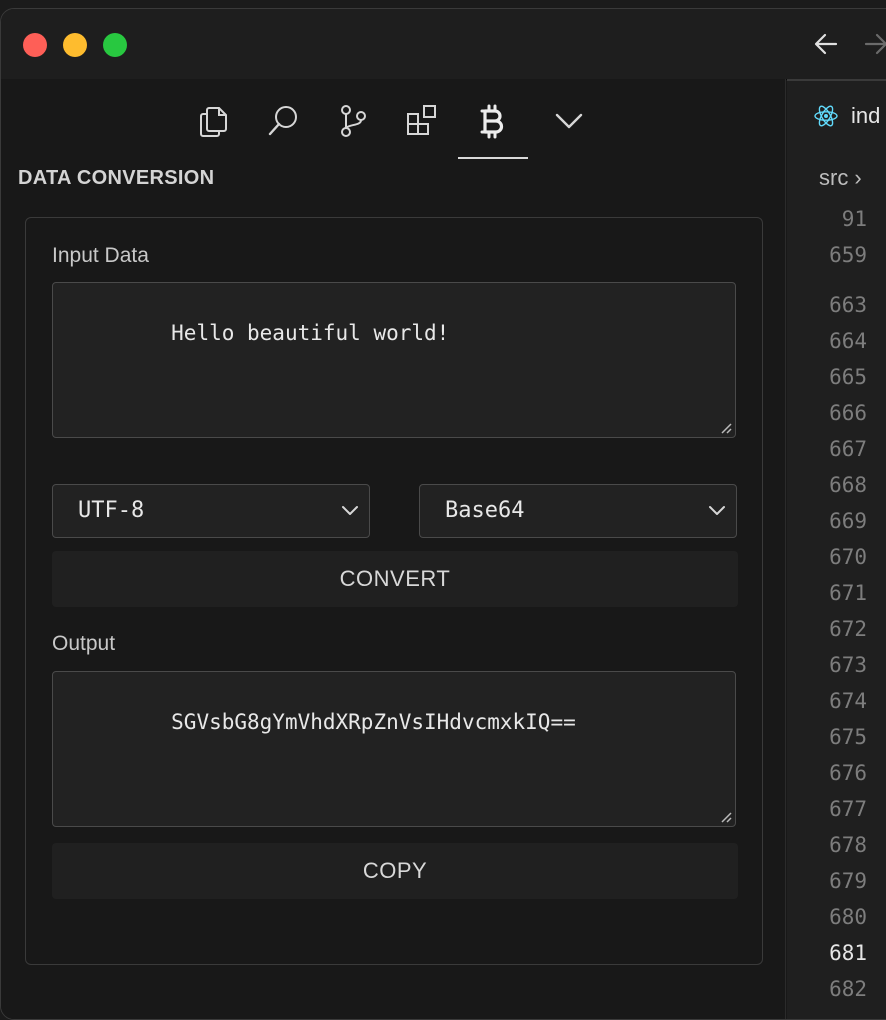 This screenshot has width=886, height=1020. Describe the element at coordinates (395, 871) in the screenshot. I see `copy-button: COPY` at that location.